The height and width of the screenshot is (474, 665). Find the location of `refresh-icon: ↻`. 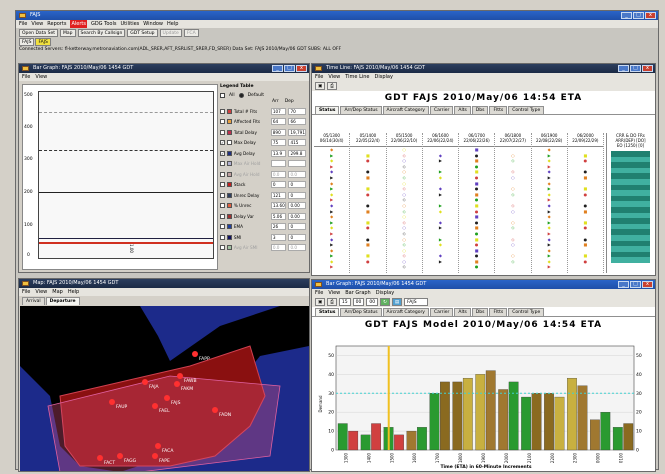

refresh-icon: ↻ is located at coordinates (385, 302).